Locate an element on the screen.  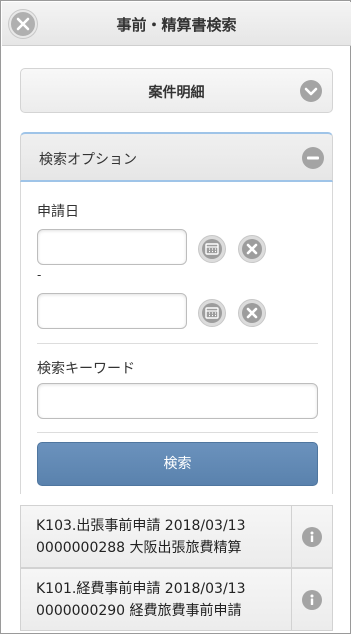
calendar-button-to is located at coordinates (212, 313).